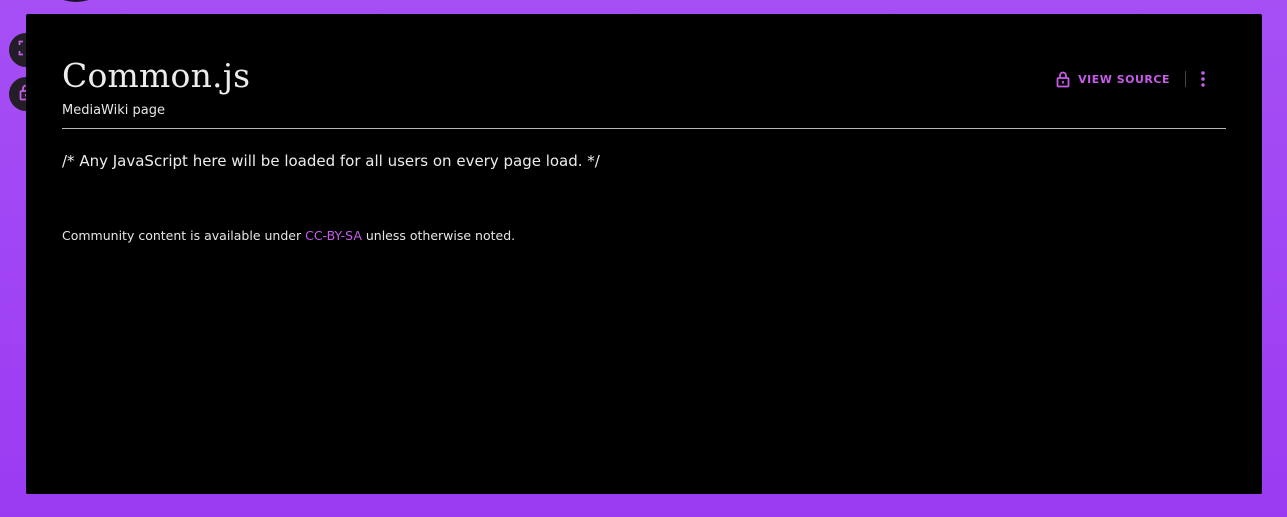  I want to click on more-vertical-icon, so click(1203, 79).